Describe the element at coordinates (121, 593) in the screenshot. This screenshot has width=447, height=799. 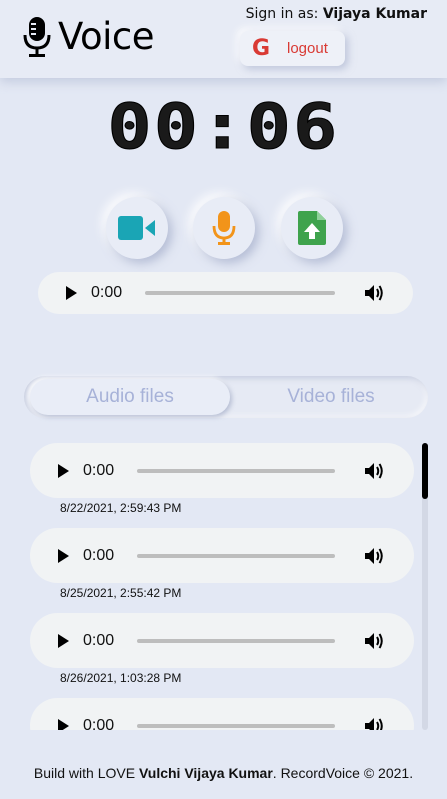
I see `recording-date: 8/25/2021, 2:55:42 PM` at that location.